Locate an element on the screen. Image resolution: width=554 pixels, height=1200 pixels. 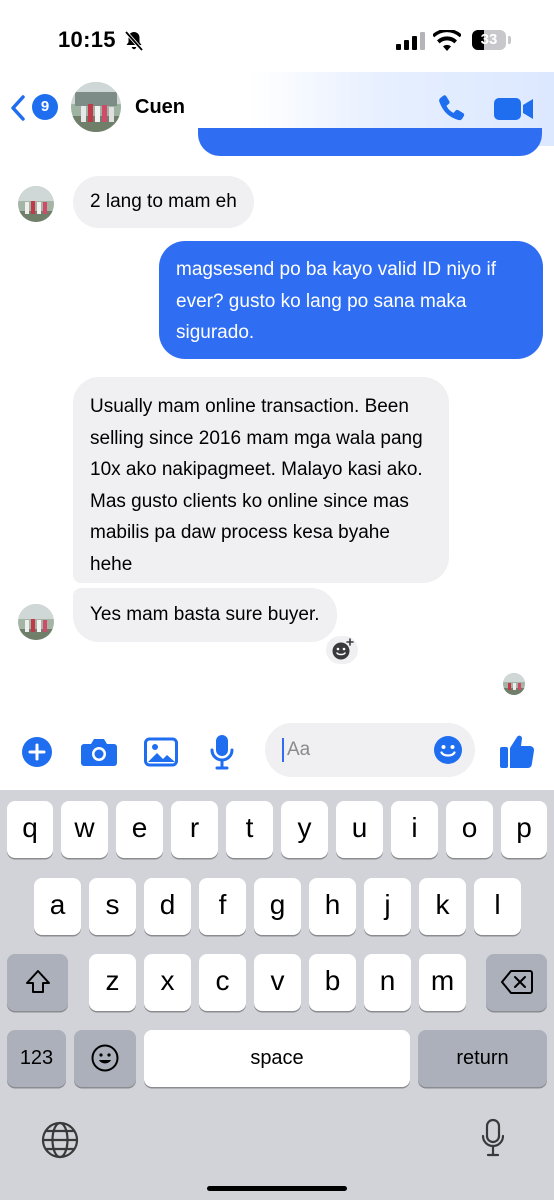
dictation-mic-icon is located at coordinates (493, 1138).